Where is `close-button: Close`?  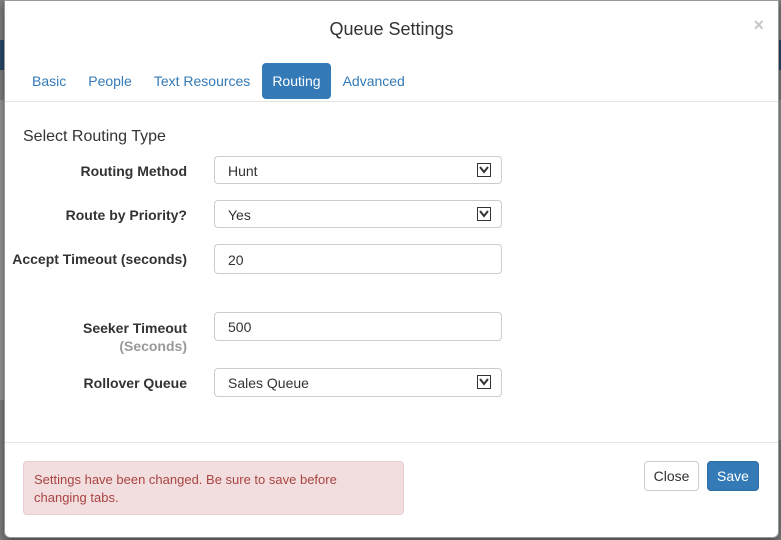
close-button: Close is located at coordinates (671, 476).